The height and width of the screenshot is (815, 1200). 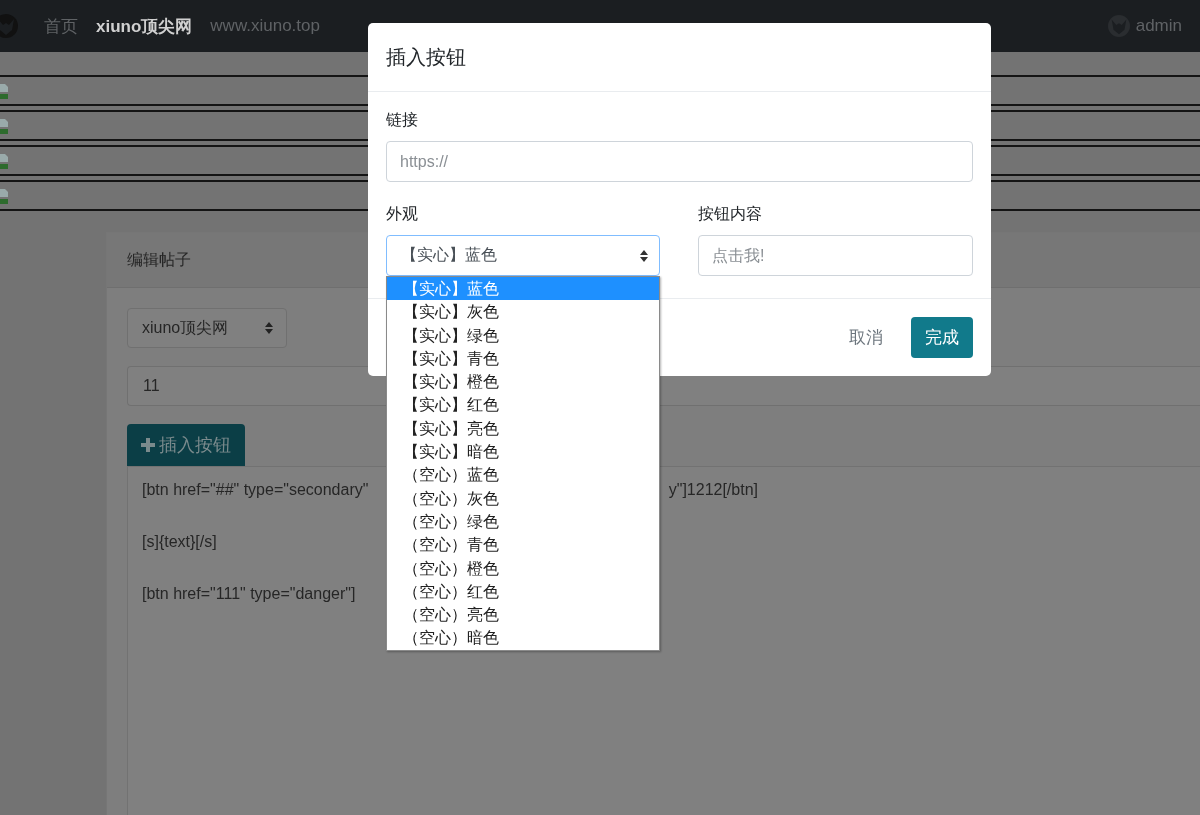 I want to click on option-item: （空心）蓝色, so click(x=523, y=475).